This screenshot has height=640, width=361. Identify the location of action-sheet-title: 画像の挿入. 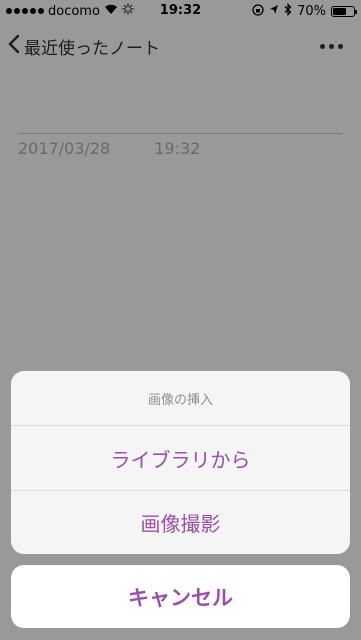
(180, 398).